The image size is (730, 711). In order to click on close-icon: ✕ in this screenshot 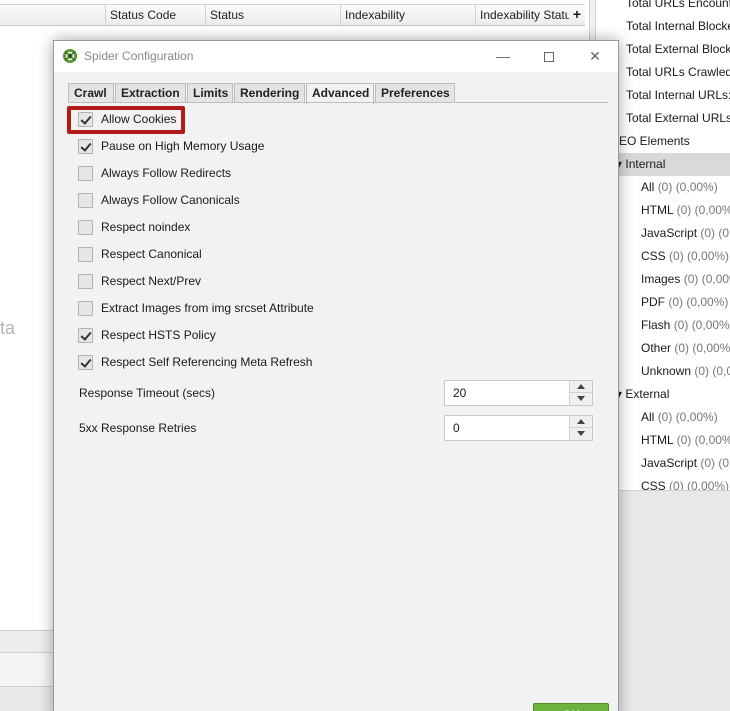, I will do `click(595, 56)`.